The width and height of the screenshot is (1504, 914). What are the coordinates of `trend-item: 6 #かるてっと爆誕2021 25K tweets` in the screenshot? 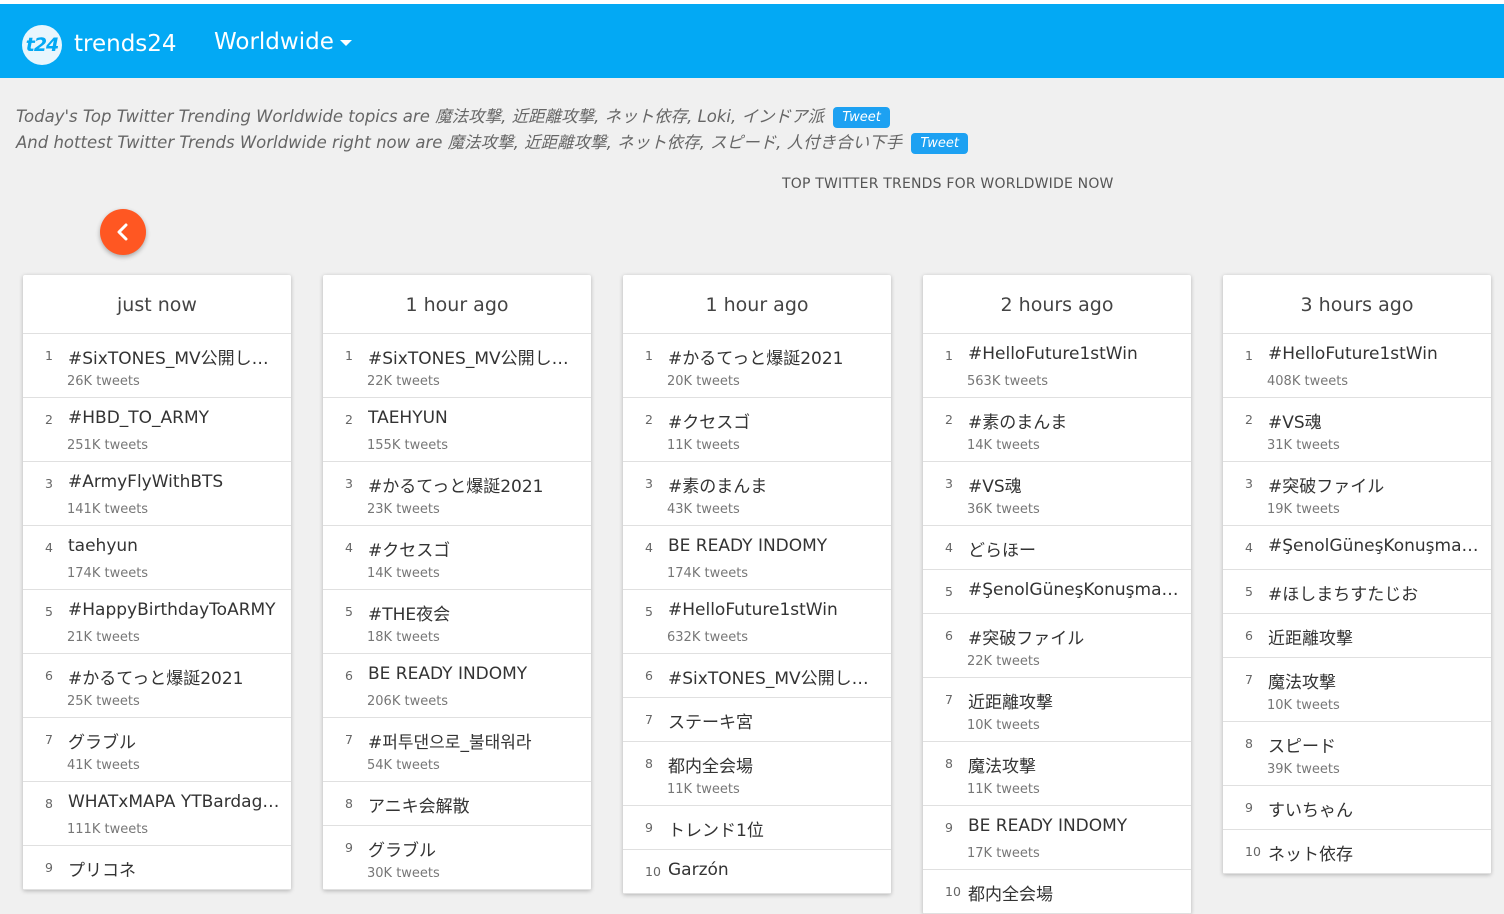 It's located at (157, 686).